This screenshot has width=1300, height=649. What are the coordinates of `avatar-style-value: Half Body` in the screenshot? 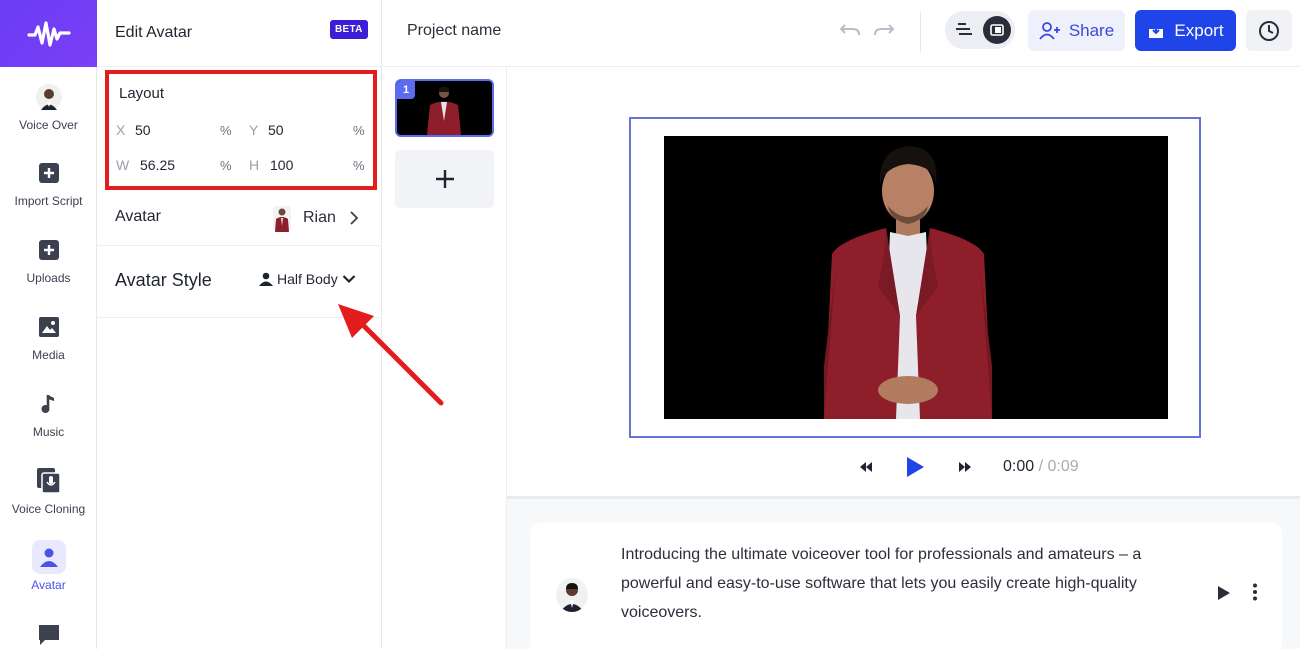 It's located at (307, 279).